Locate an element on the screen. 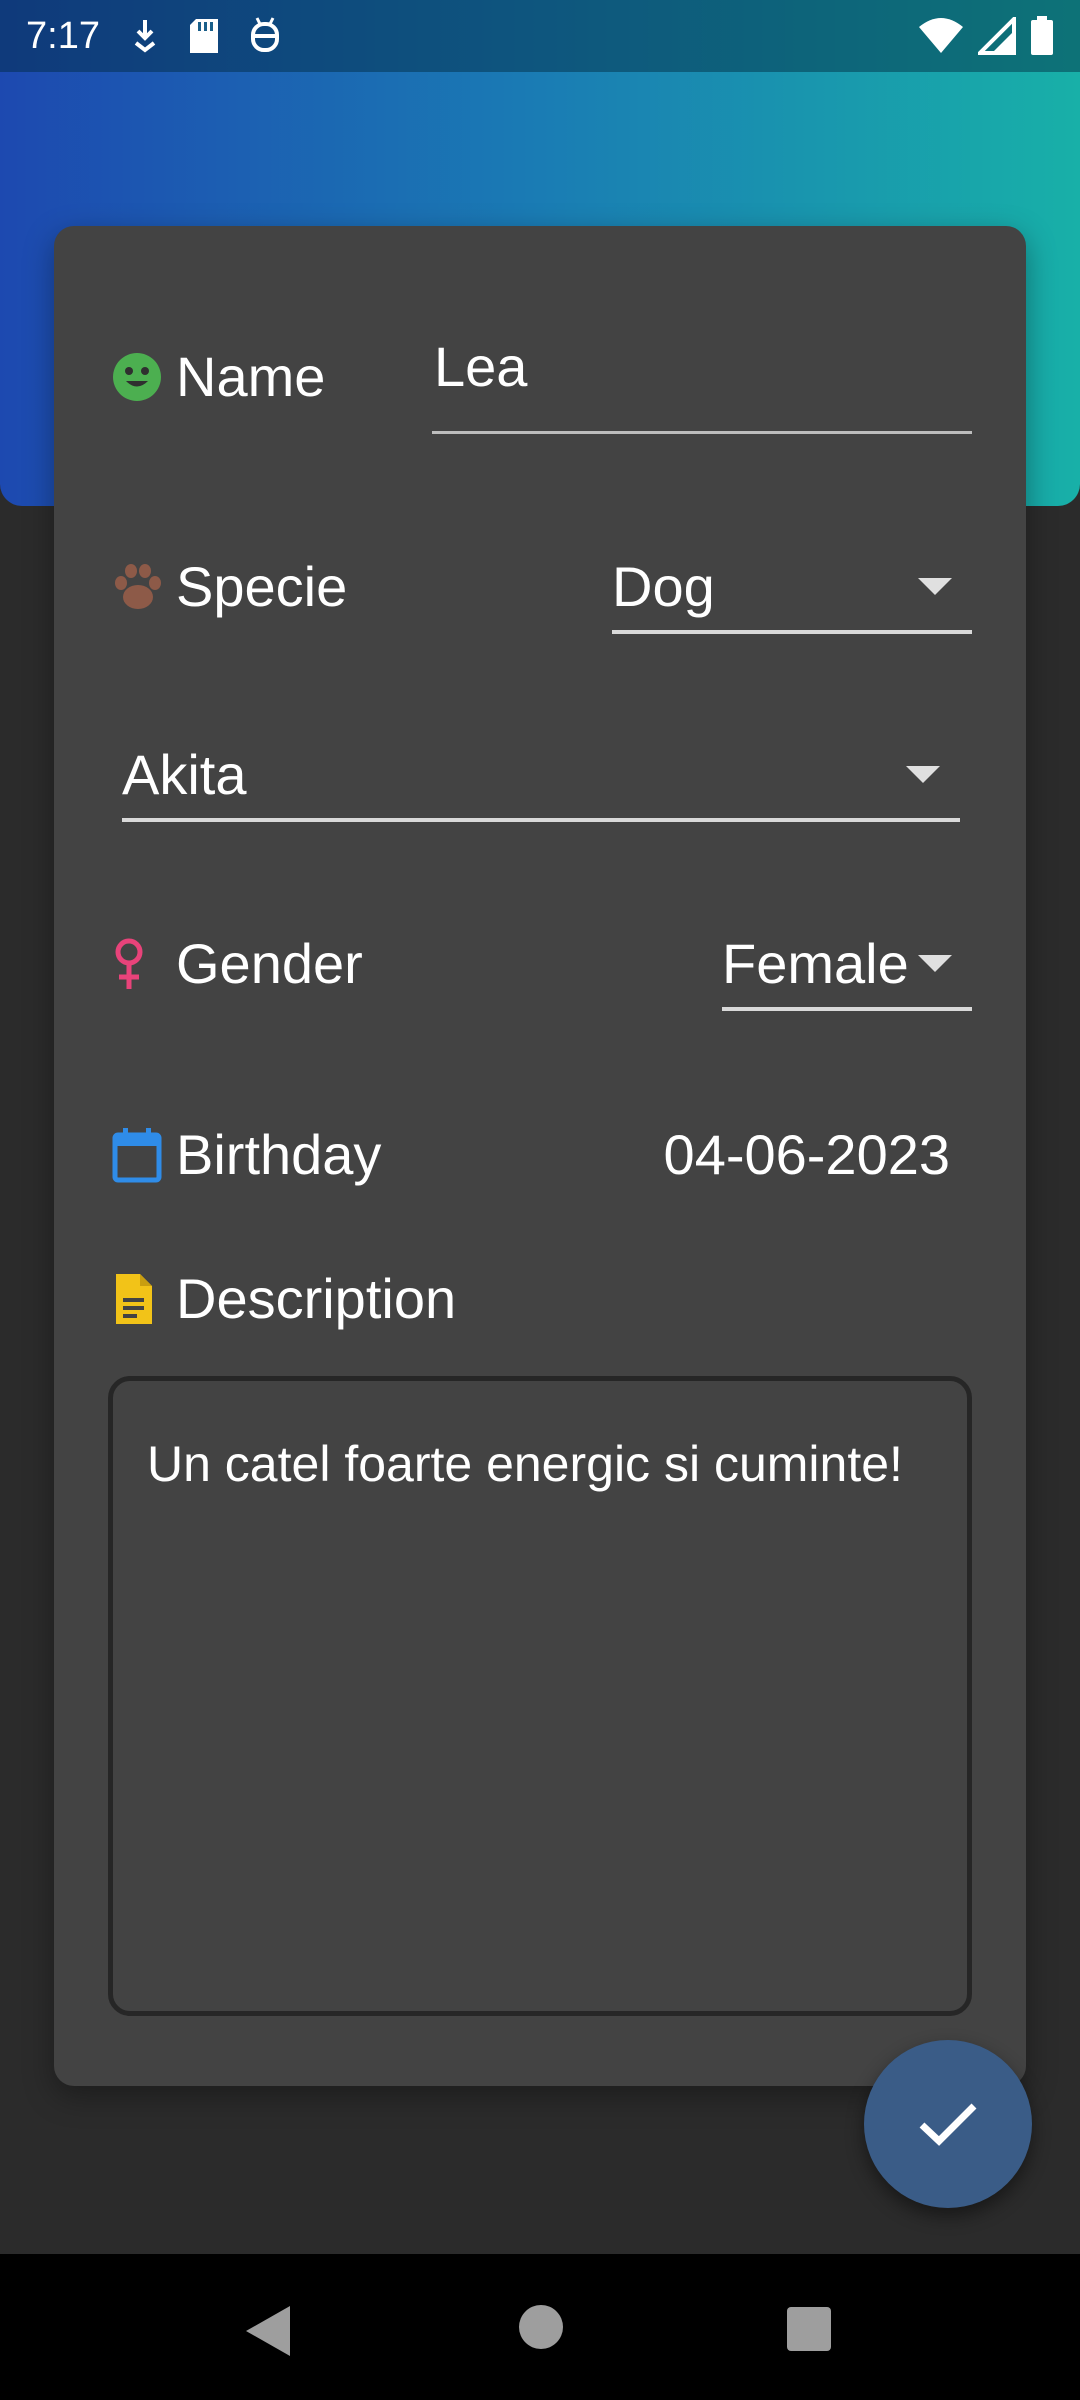  birthday-label-text: Birthday is located at coordinates (279, 1154).